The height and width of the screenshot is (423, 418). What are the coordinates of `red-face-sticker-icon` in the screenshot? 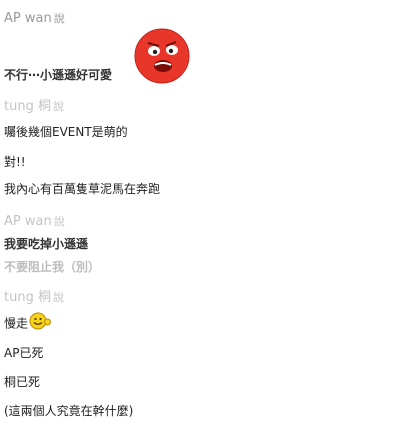 It's located at (162, 56).